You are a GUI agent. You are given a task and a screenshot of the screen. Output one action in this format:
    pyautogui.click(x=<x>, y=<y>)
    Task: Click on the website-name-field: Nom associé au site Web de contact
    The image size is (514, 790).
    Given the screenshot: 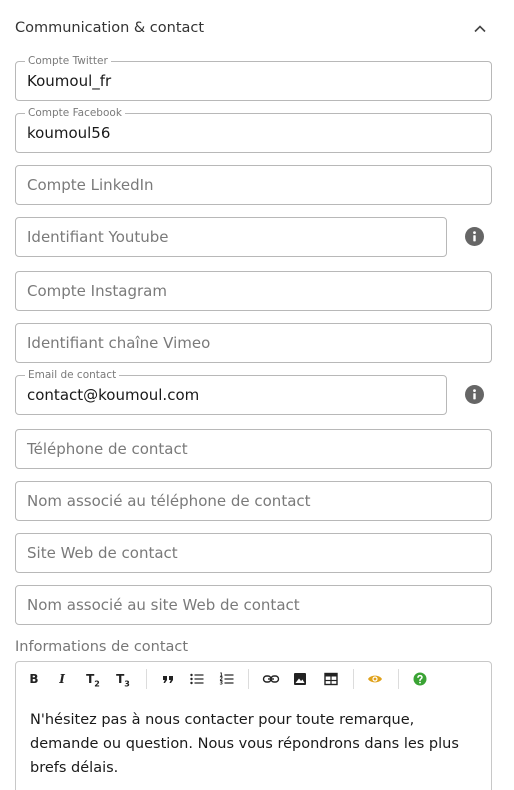 What is the action you would take?
    pyautogui.click(x=253, y=605)
    